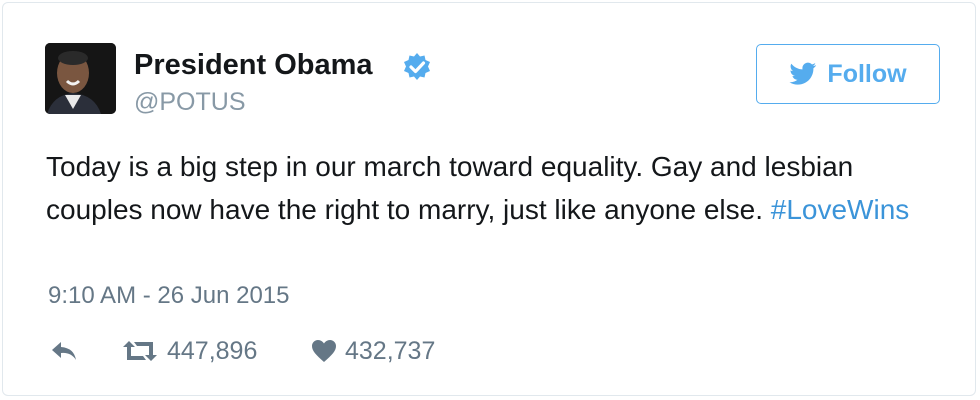  I want to click on retweet-button: 447,896, so click(189, 351).